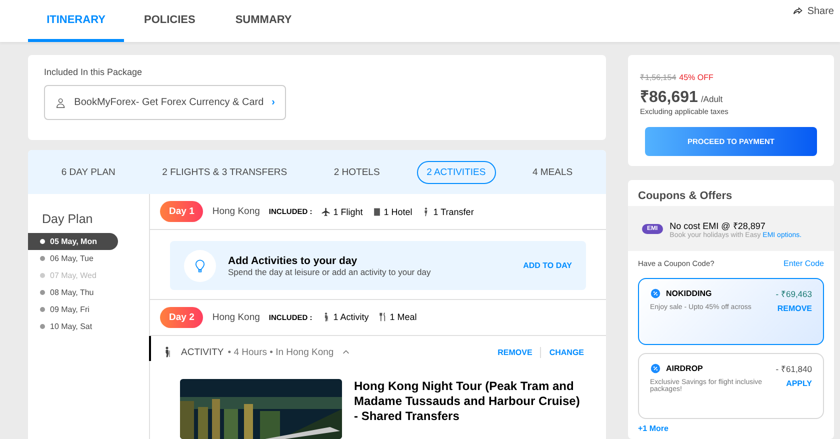  What do you see at coordinates (169, 102) in the screenshot?
I see `forex-label: BookMyForex- Get Forex Currency & Card` at bounding box center [169, 102].